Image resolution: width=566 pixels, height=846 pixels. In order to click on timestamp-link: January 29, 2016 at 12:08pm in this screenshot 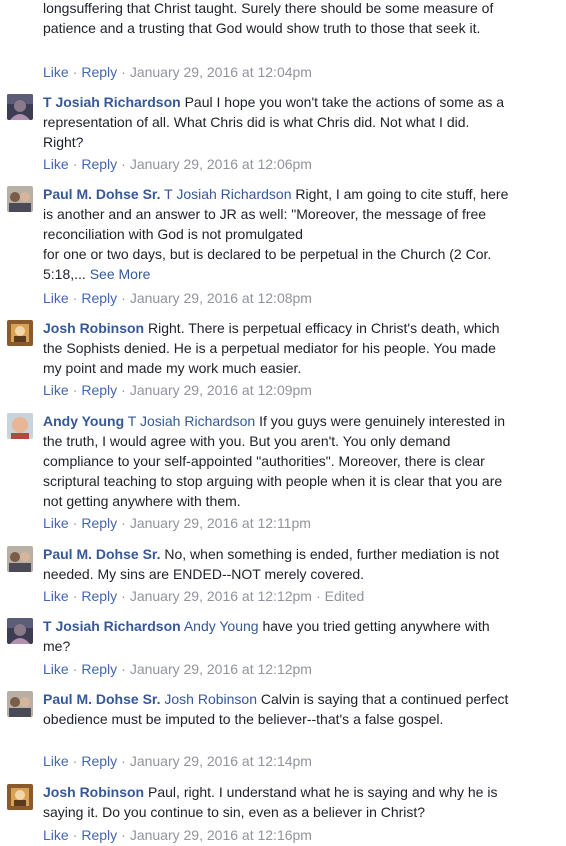, I will do `click(221, 298)`.